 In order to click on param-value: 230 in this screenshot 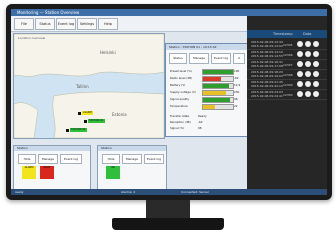, I will do `click(237, 92)`.